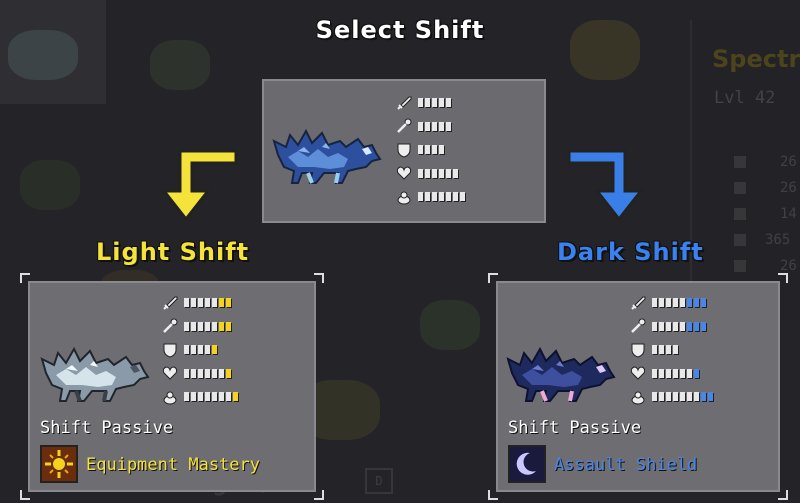 The image size is (800, 503). What do you see at coordinates (173, 252) in the screenshot?
I see `light-shift-title: Light Shift` at bounding box center [173, 252].